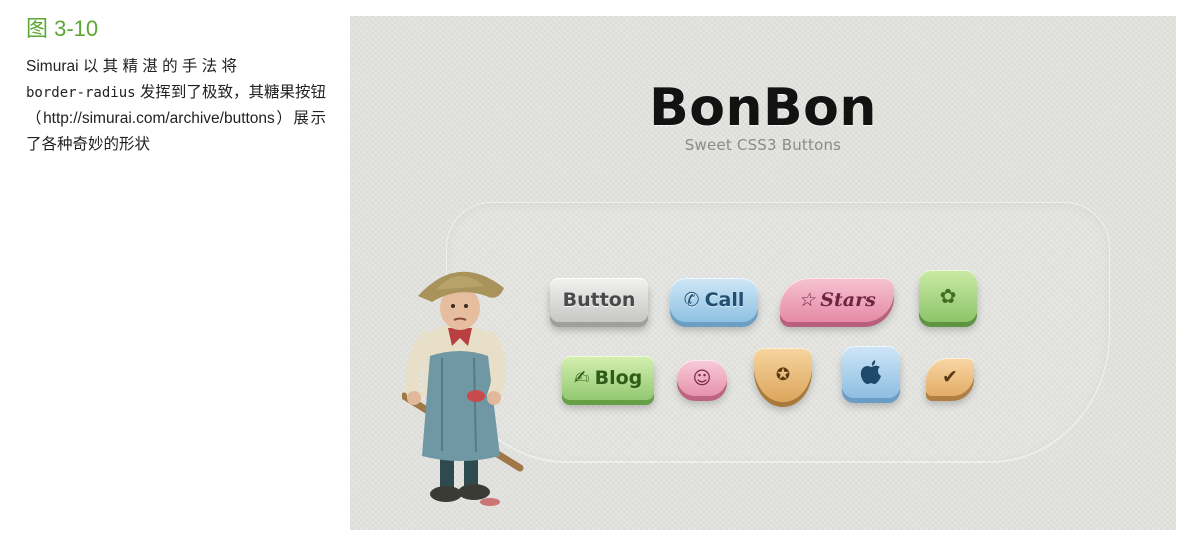  What do you see at coordinates (691, 300) in the screenshot?
I see `phone-icon: ✆` at bounding box center [691, 300].